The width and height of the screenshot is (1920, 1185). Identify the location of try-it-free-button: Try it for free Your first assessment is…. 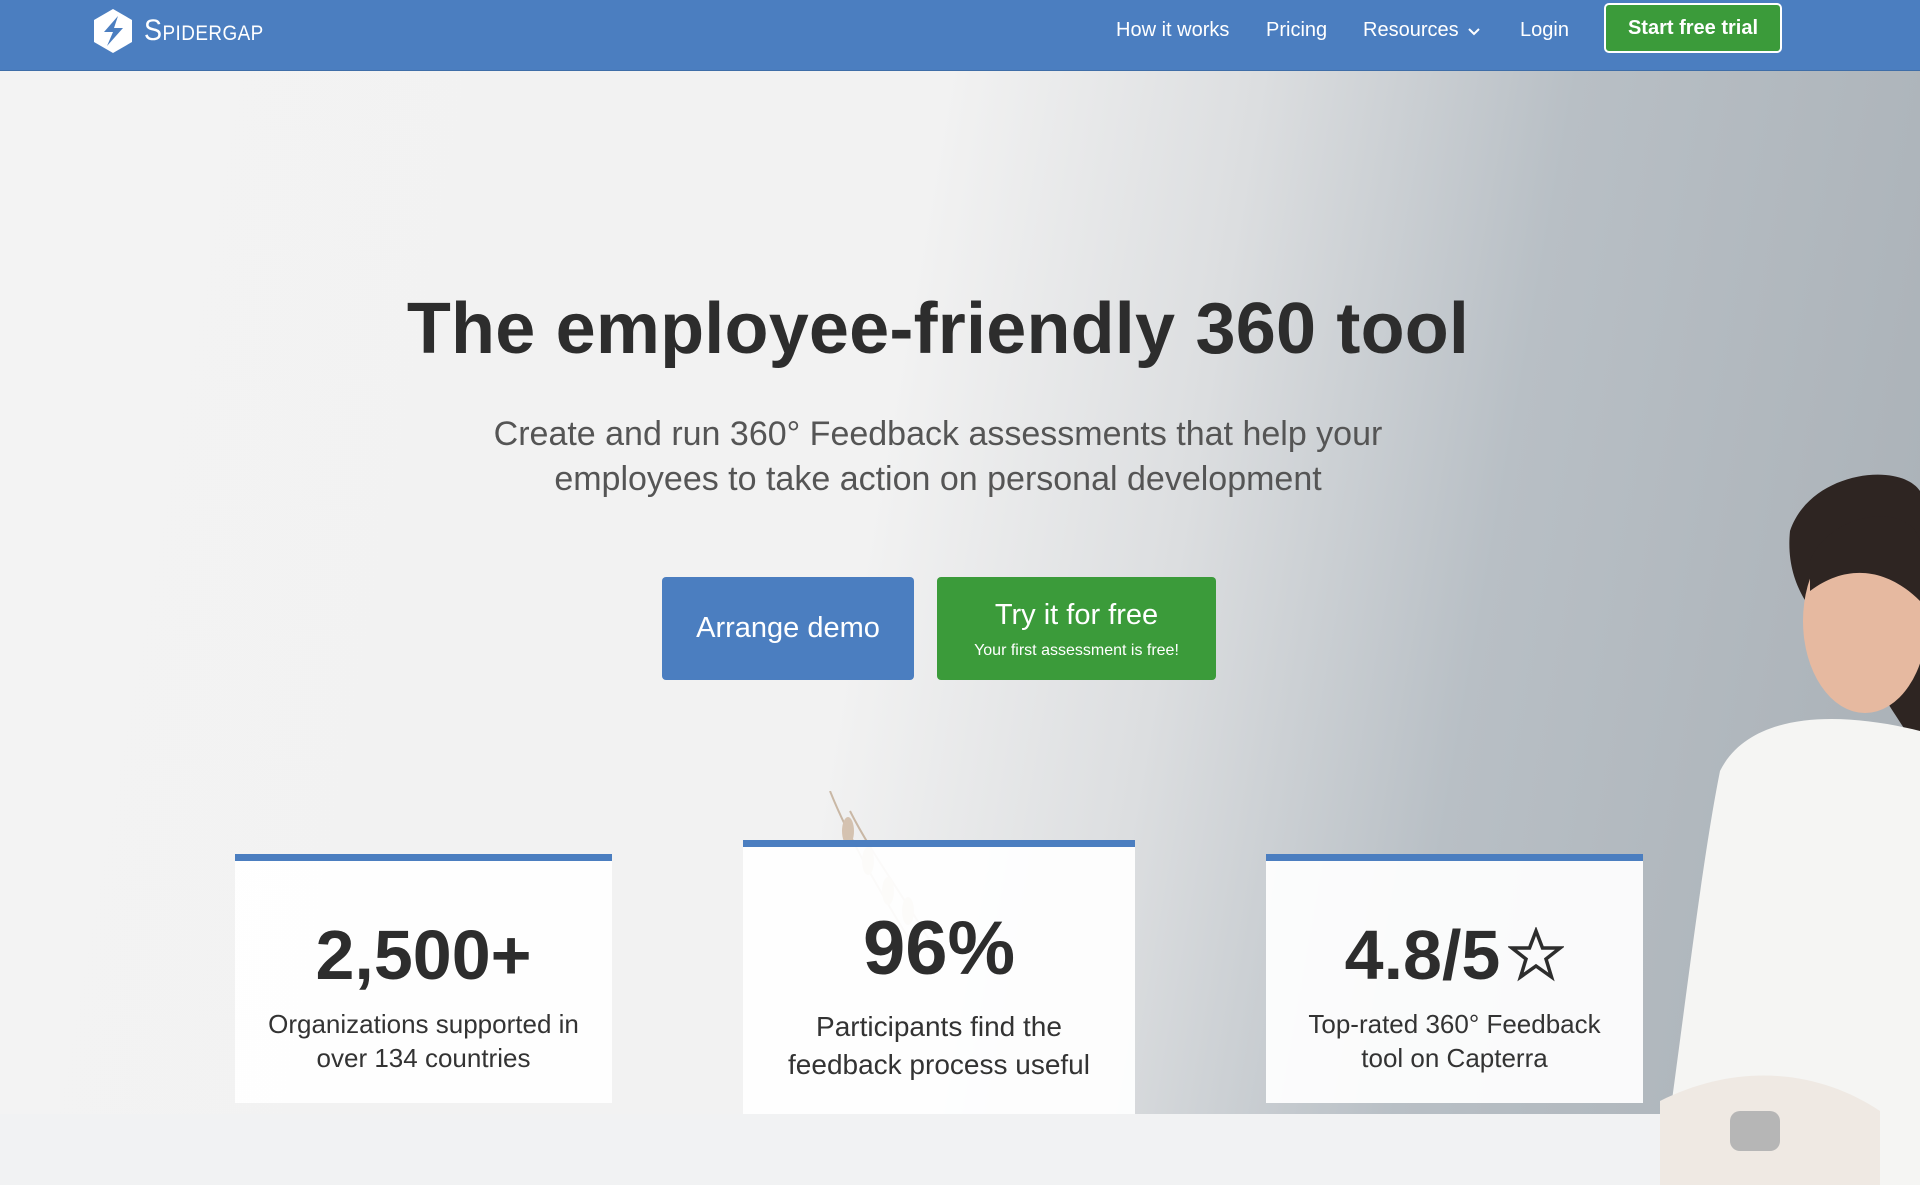
(1076, 628).